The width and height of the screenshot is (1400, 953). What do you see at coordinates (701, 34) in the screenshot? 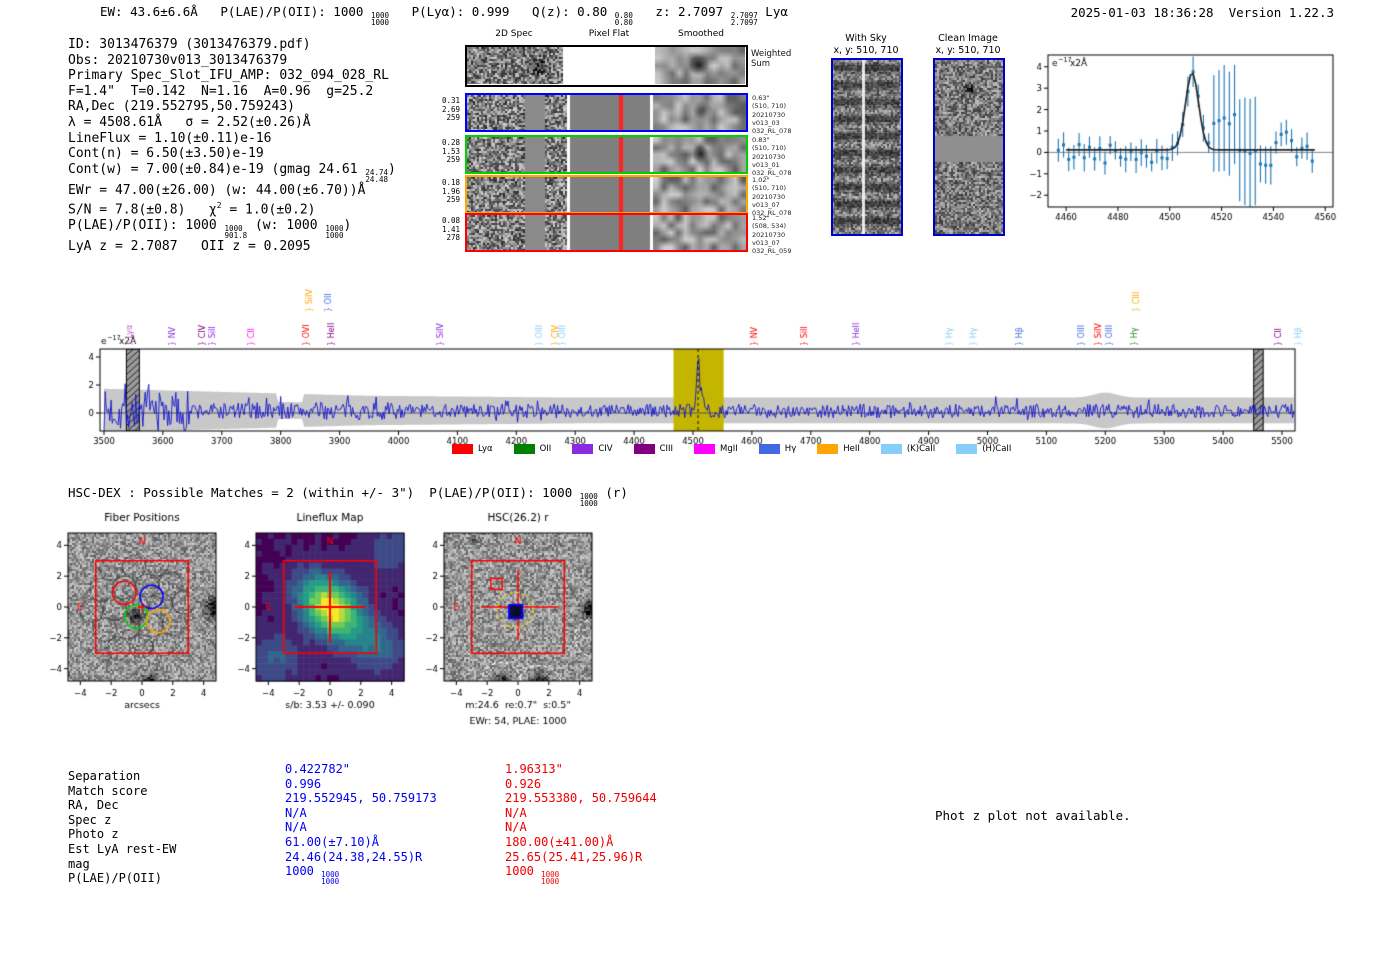
I see `col-header-smoothed: Smoothed` at bounding box center [701, 34].